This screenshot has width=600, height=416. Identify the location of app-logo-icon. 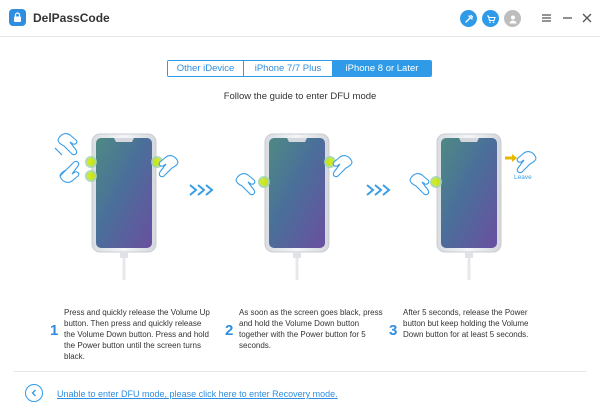
(17, 17).